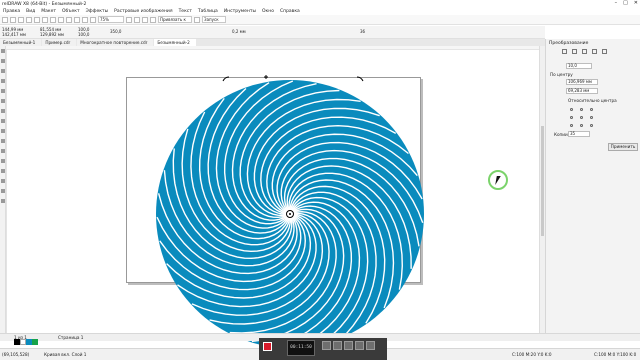 This screenshot has width=640, height=360. Describe the element at coordinates (30, 11) in the screenshot. I see `menu-view: Вид` at that location.